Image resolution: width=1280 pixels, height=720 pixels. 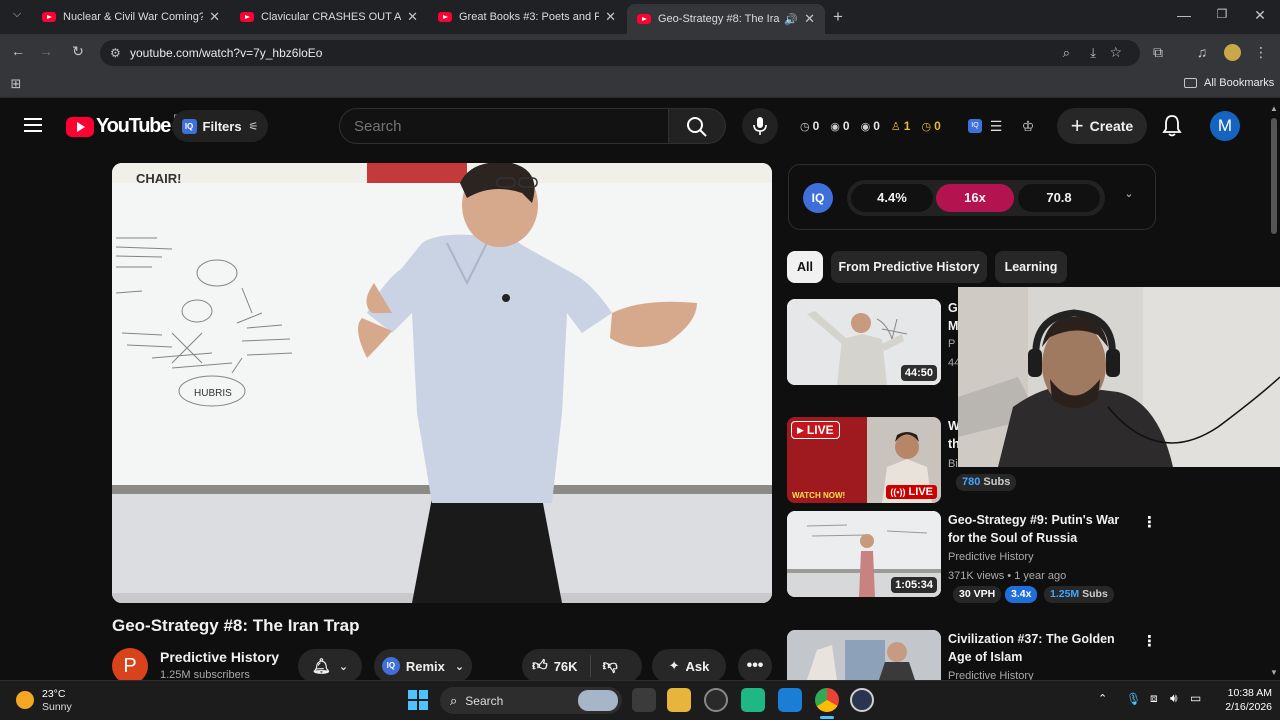 What do you see at coordinates (689, 666) in the screenshot?
I see `ask-button: ✦ Ask` at bounding box center [689, 666].